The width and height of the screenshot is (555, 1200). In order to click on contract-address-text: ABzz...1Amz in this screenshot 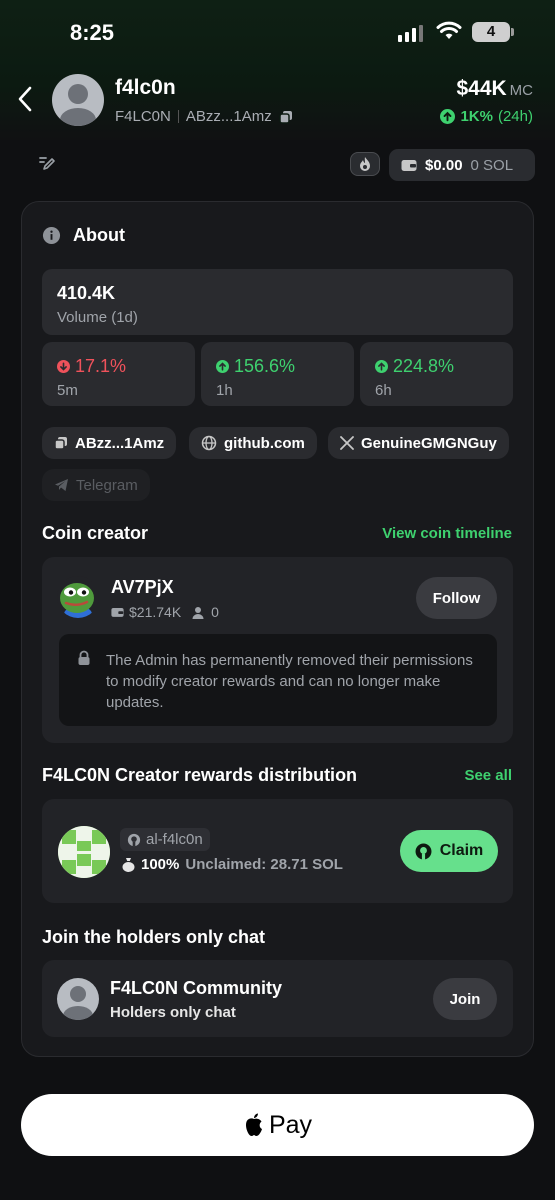, I will do `click(120, 443)`.